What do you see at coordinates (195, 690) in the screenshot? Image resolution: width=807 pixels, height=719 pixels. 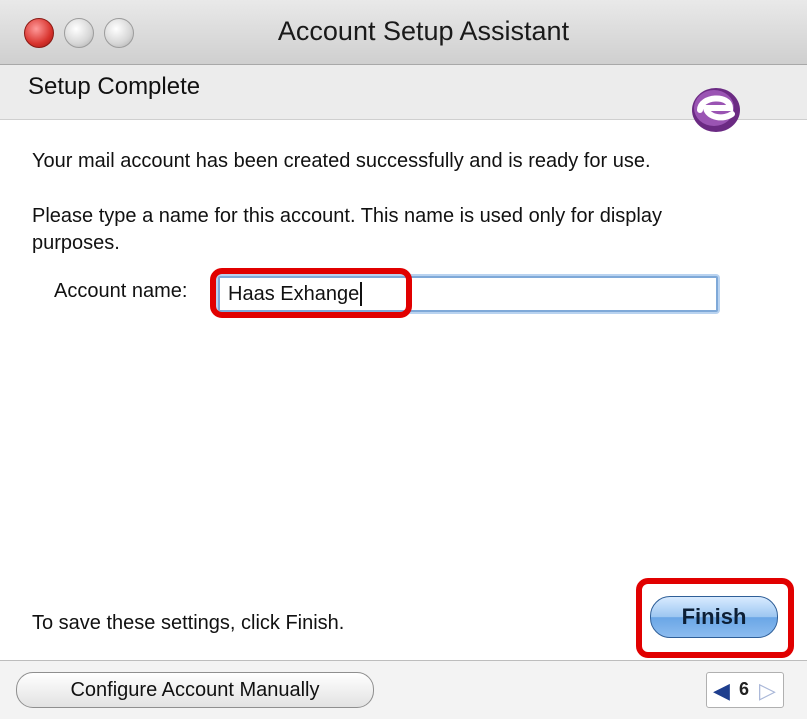 I see `configure-manually-button: Configure Account Manually` at bounding box center [195, 690].